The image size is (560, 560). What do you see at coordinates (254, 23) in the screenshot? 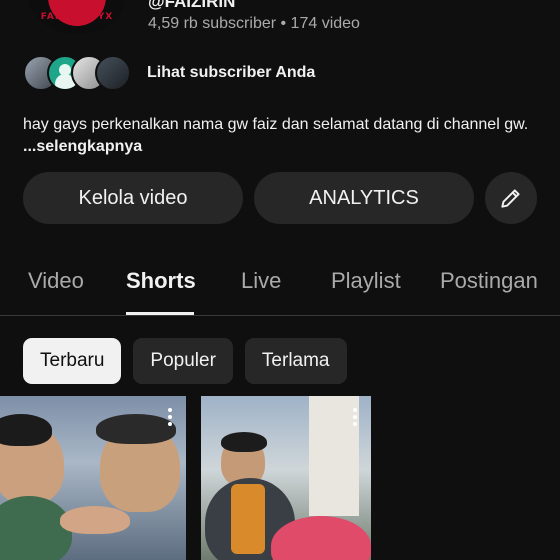
I see `channel-stats: 4,59 rb subscriber • 174 video` at bounding box center [254, 23].